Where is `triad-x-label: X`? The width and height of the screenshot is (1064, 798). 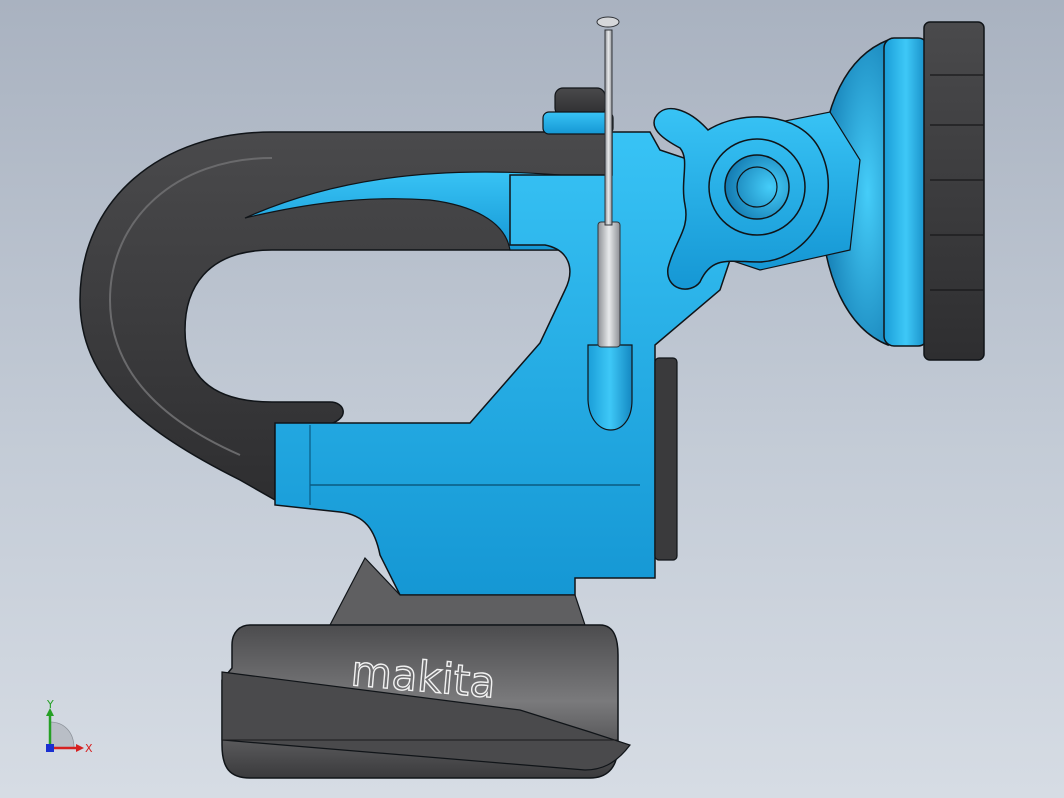
triad-x-label: X is located at coordinates (89, 748).